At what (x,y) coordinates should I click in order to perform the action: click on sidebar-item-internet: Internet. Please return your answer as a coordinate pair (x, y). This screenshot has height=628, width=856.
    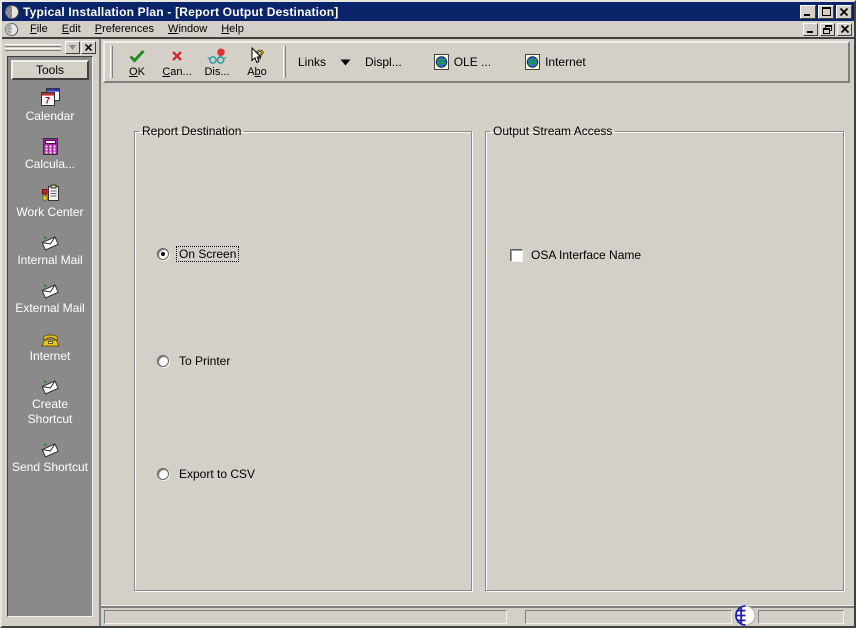
    Looking at the image, I should click on (50, 346).